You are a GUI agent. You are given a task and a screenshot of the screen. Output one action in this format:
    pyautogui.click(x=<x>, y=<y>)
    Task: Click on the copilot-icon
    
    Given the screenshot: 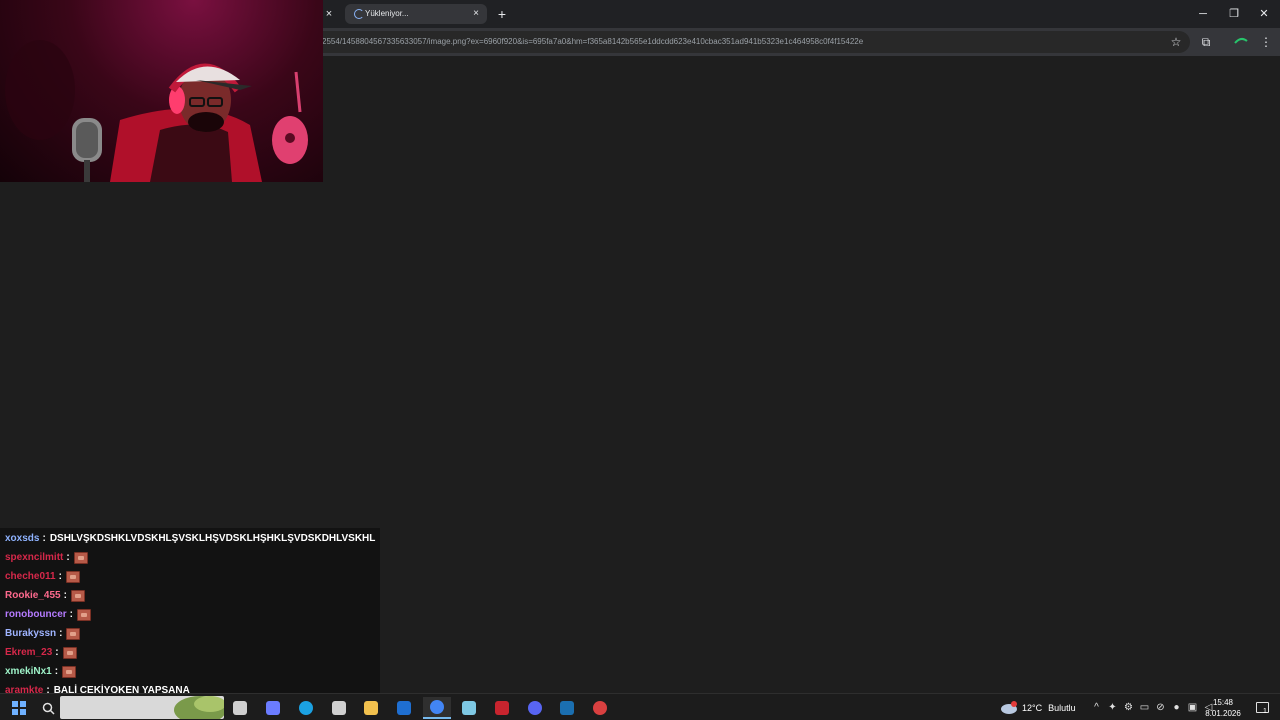 What is the action you would take?
    pyautogui.click(x=273, y=708)
    